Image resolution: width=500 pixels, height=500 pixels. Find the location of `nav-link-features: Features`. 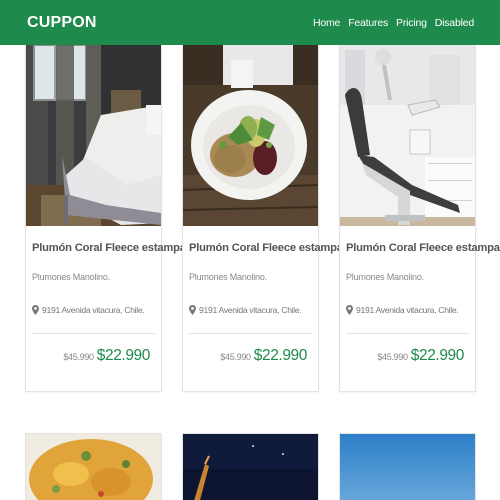

nav-link-features: Features is located at coordinates (368, 23).